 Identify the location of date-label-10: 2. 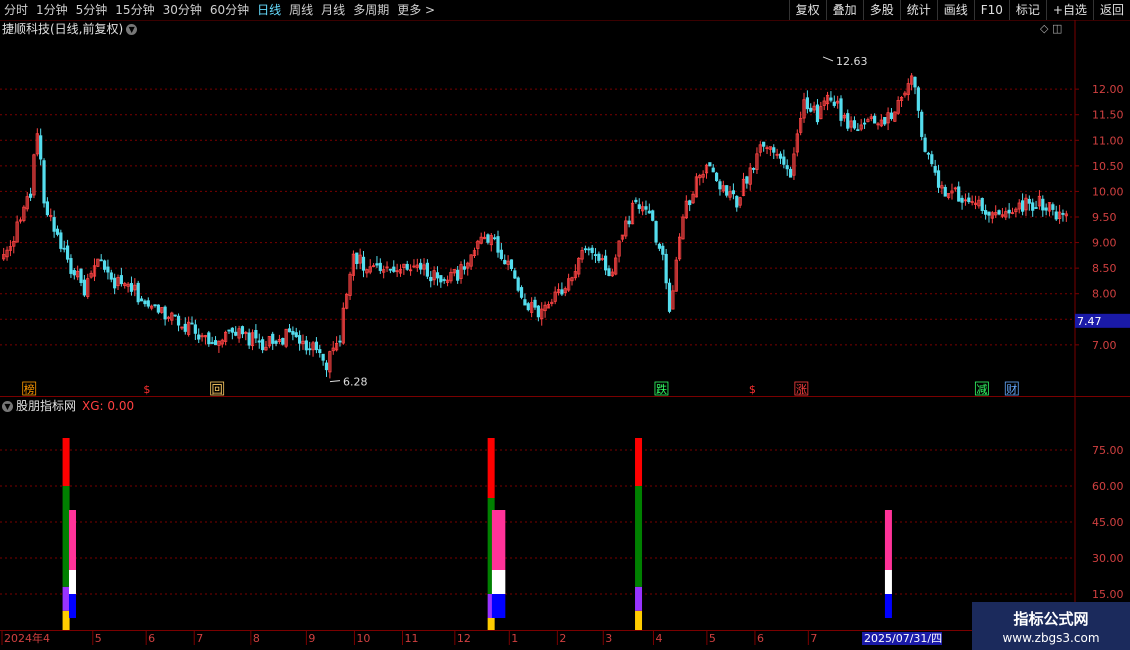
(562, 638).